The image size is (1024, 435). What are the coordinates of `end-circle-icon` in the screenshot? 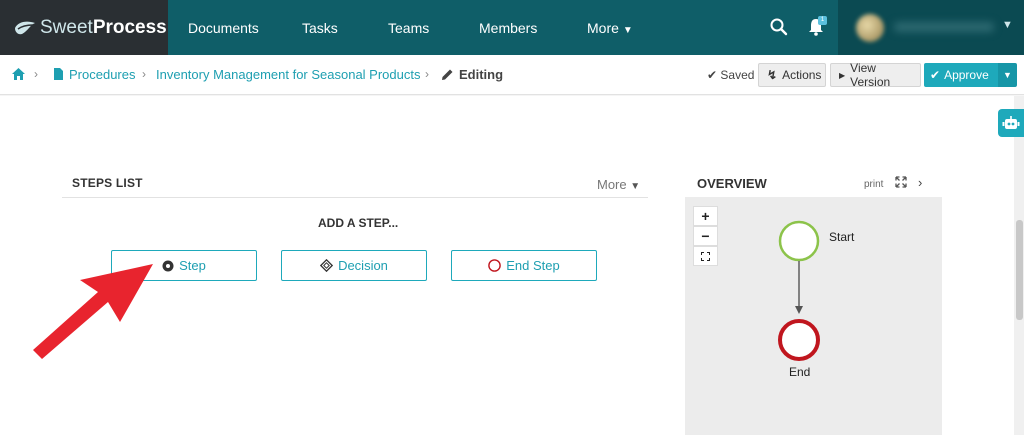 It's located at (495, 265).